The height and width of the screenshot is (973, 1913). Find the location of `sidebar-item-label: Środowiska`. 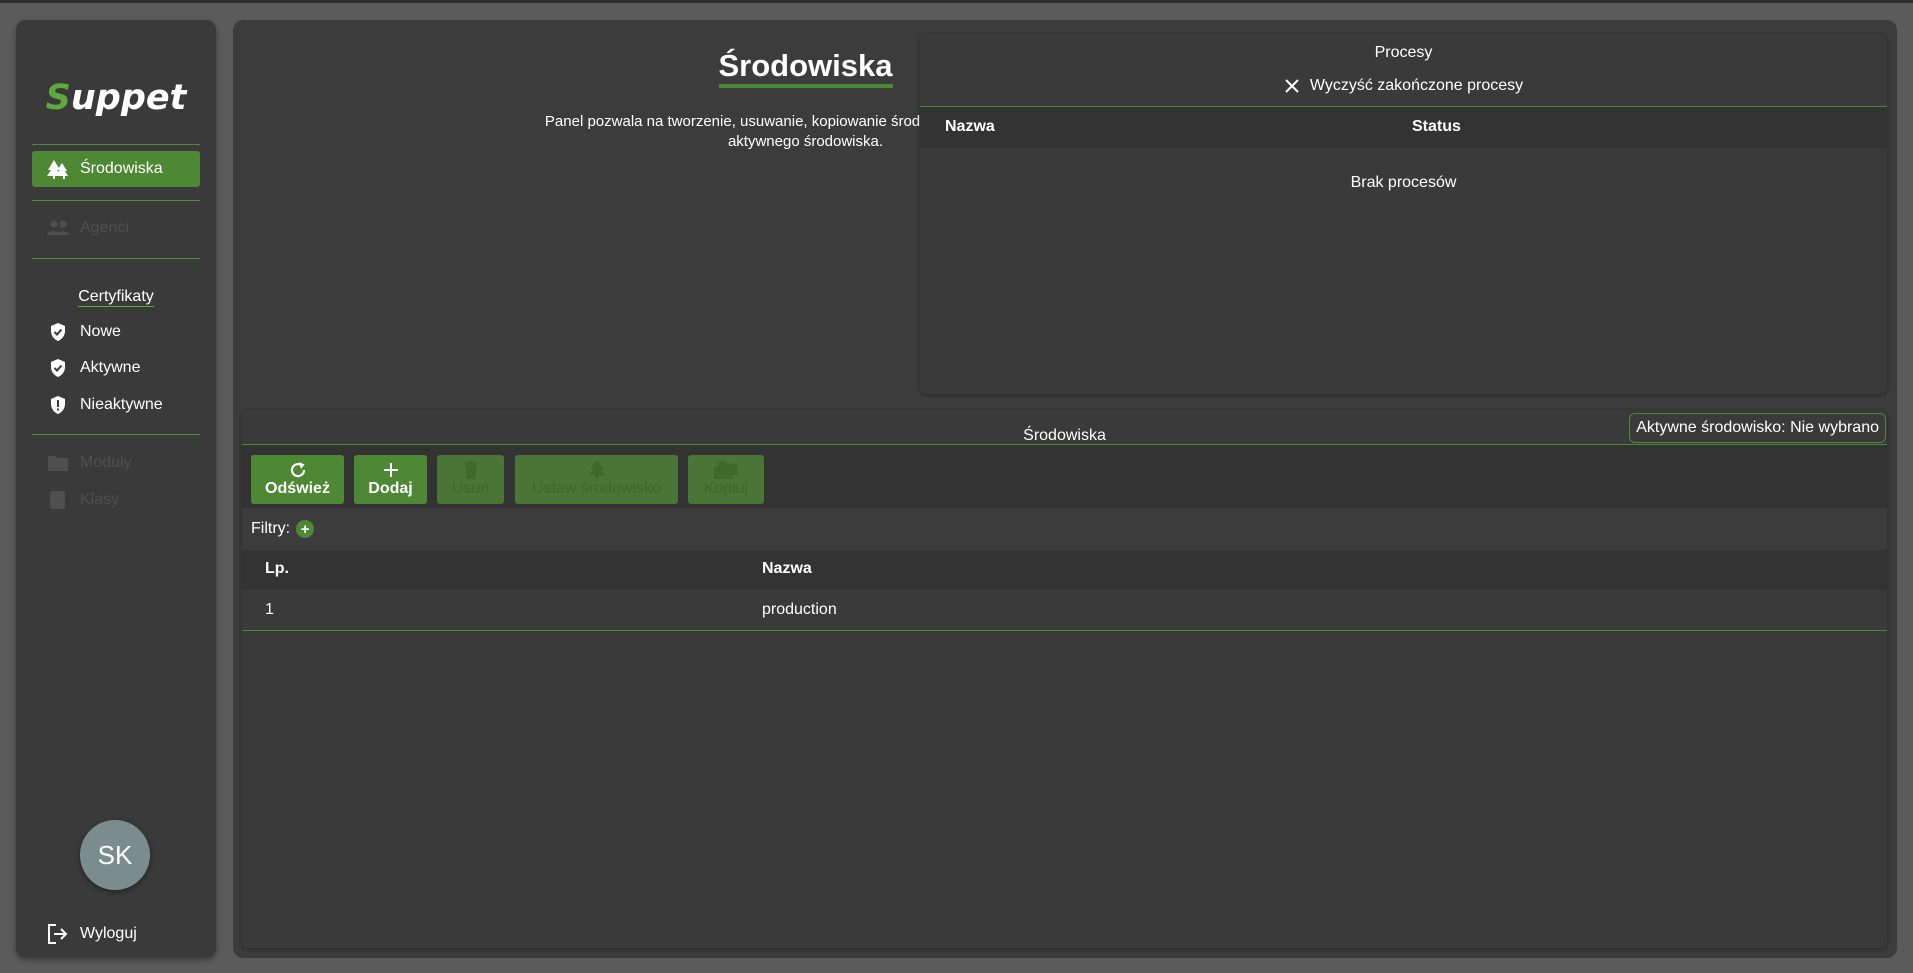

sidebar-item-label: Środowiska is located at coordinates (121, 168).